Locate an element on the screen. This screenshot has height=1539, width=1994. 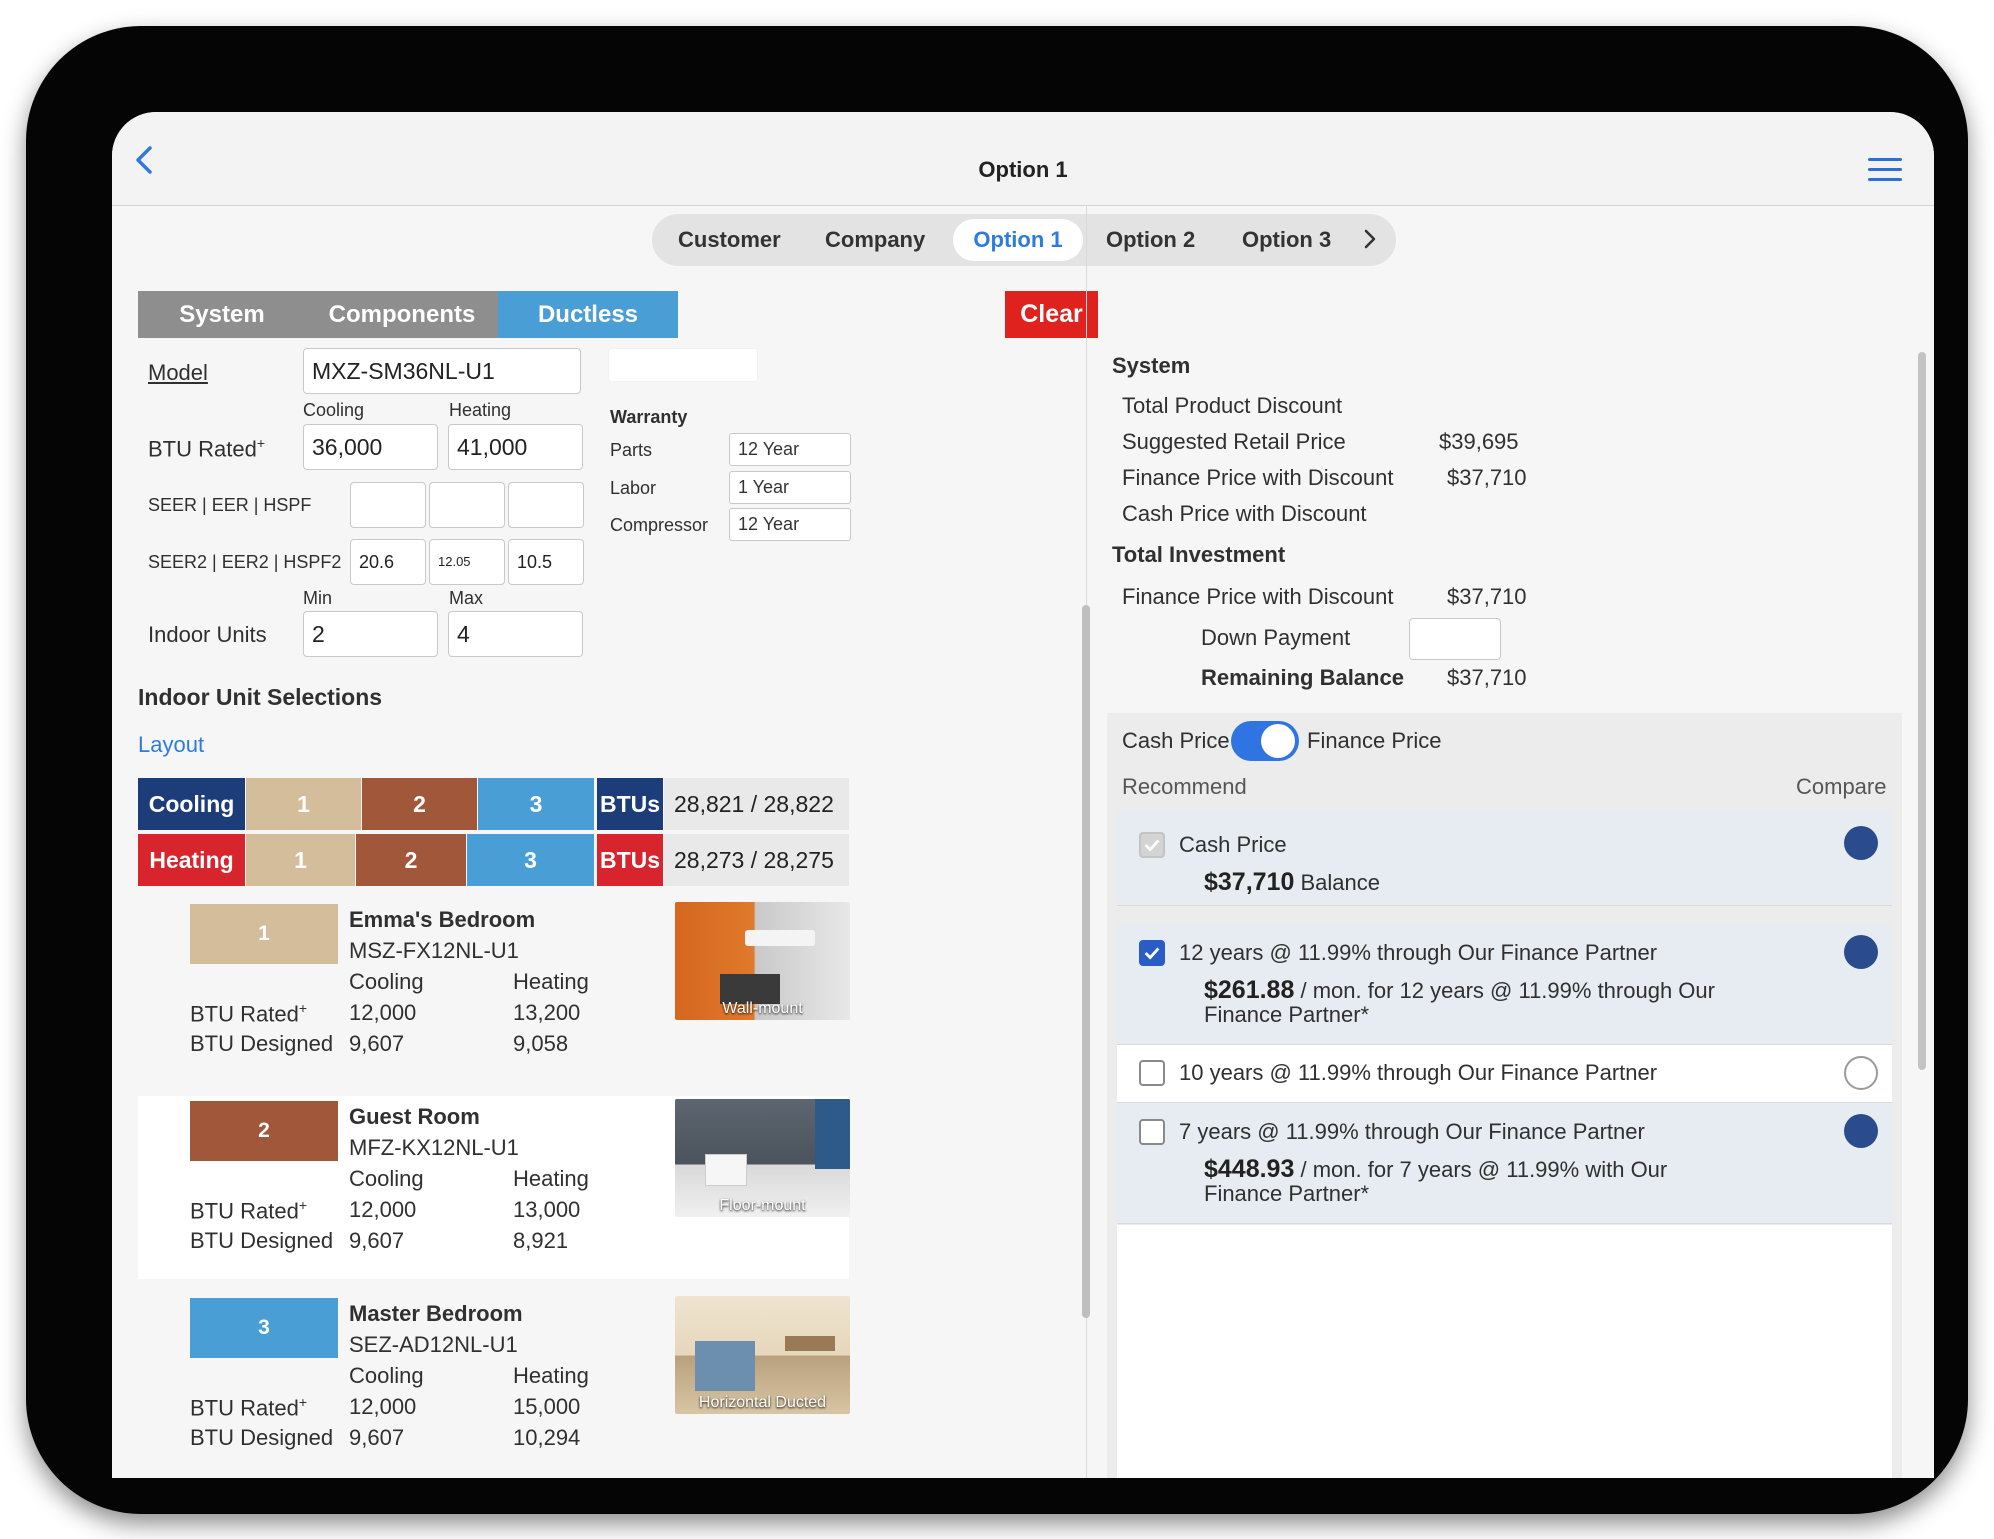
warranty-parts-label: Parts is located at coordinates (631, 450).